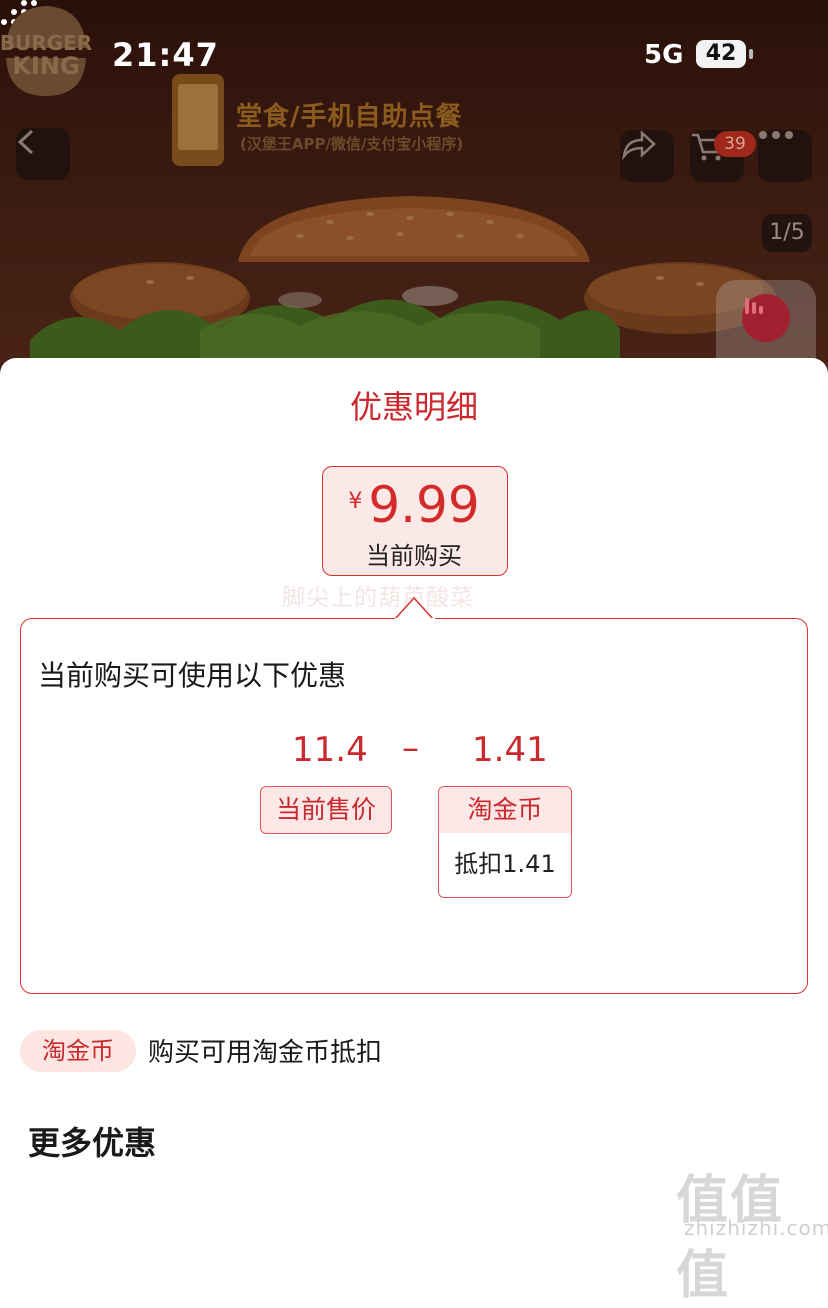  What do you see at coordinates (410, 748) in the screenshot?
I see `minus-sign: –` at bounding box center [410, 748].